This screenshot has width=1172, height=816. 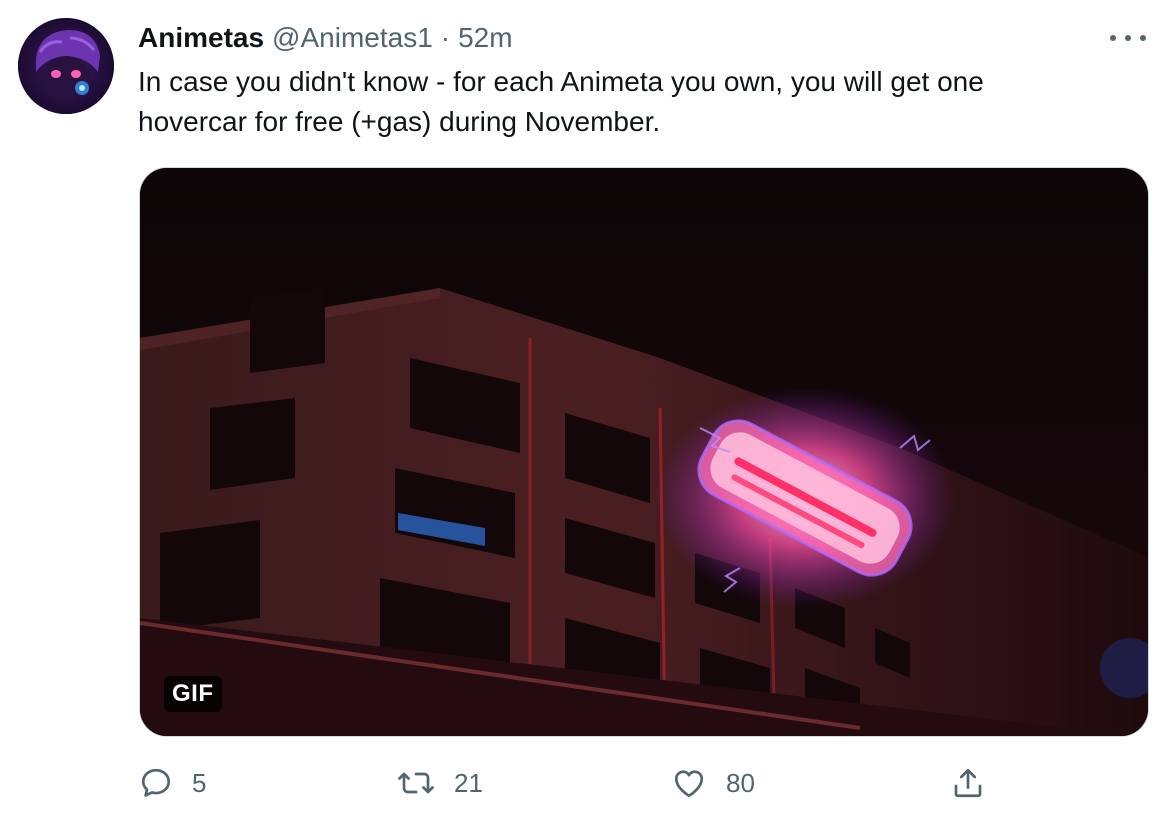 I want to click on share-icon, so click(x=968, y=783).